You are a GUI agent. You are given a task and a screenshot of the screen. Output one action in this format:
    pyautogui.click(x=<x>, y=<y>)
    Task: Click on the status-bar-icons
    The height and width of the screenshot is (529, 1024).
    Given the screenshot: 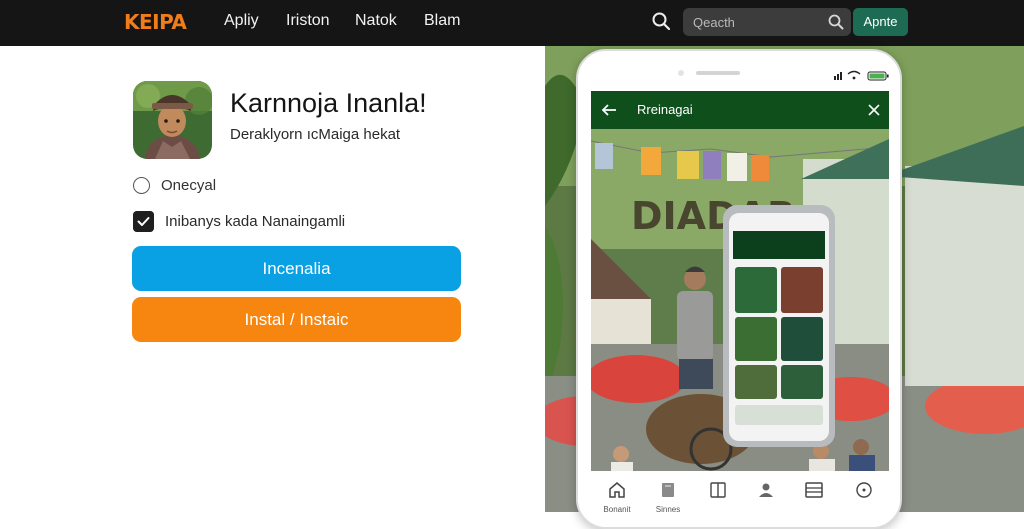 What is the action you would take?
    pyautogui.click(x=864, y=75)
    